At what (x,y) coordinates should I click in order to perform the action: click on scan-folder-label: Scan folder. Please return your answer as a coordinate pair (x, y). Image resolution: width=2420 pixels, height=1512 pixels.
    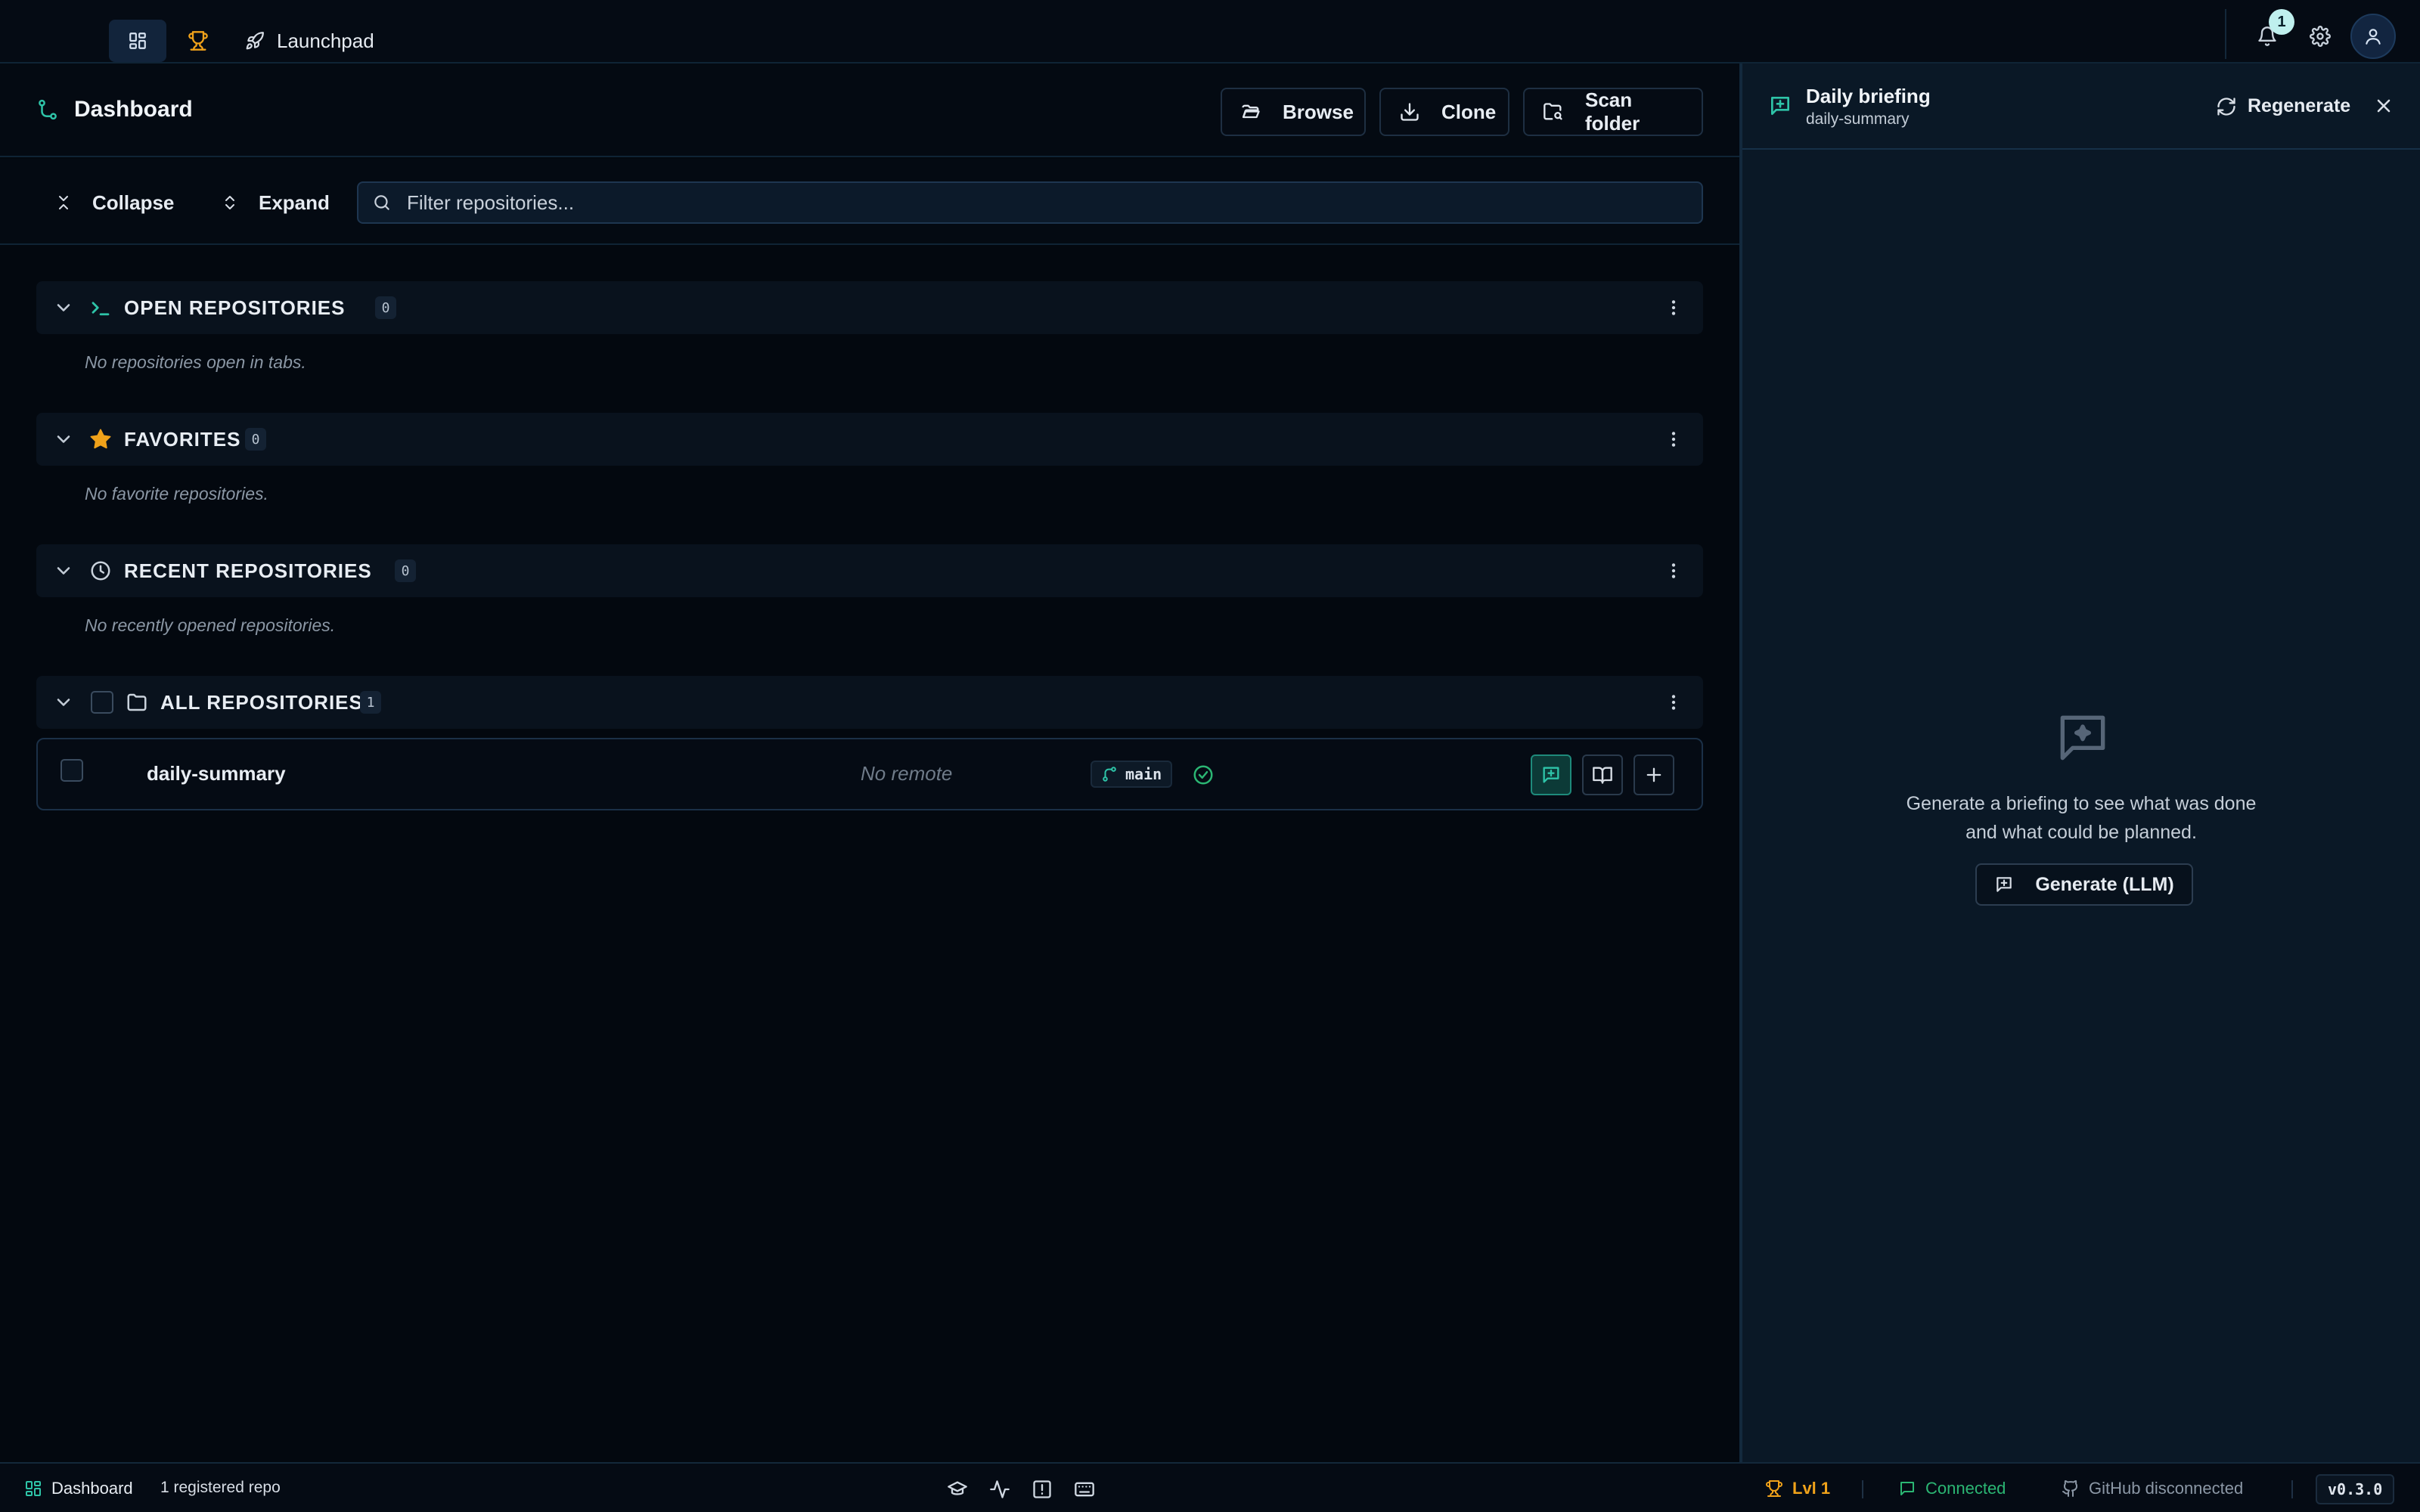
    Looking at the image, I should click on (1612, 111).